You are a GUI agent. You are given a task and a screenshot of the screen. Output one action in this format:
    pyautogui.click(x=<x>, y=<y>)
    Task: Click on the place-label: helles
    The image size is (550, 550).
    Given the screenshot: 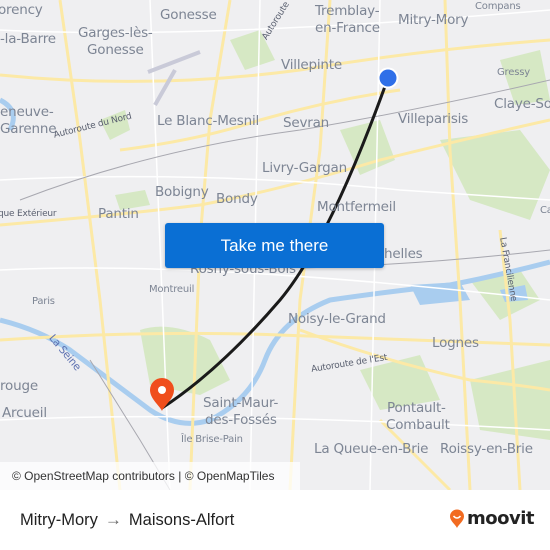 What is the action you would take?
    pyautogui.click(x=403, y=254)
    